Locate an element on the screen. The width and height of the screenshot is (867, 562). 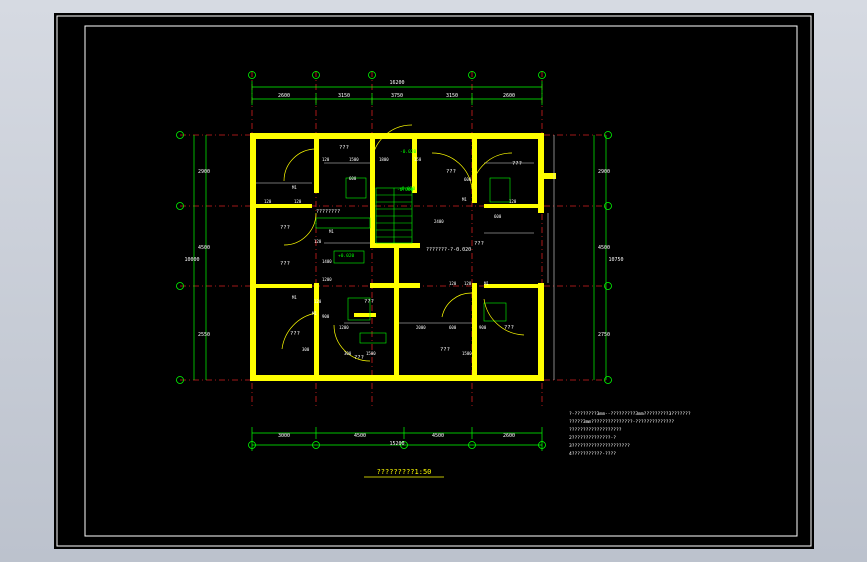
interior-dim: 1400 is located at coordinates (327, 261).